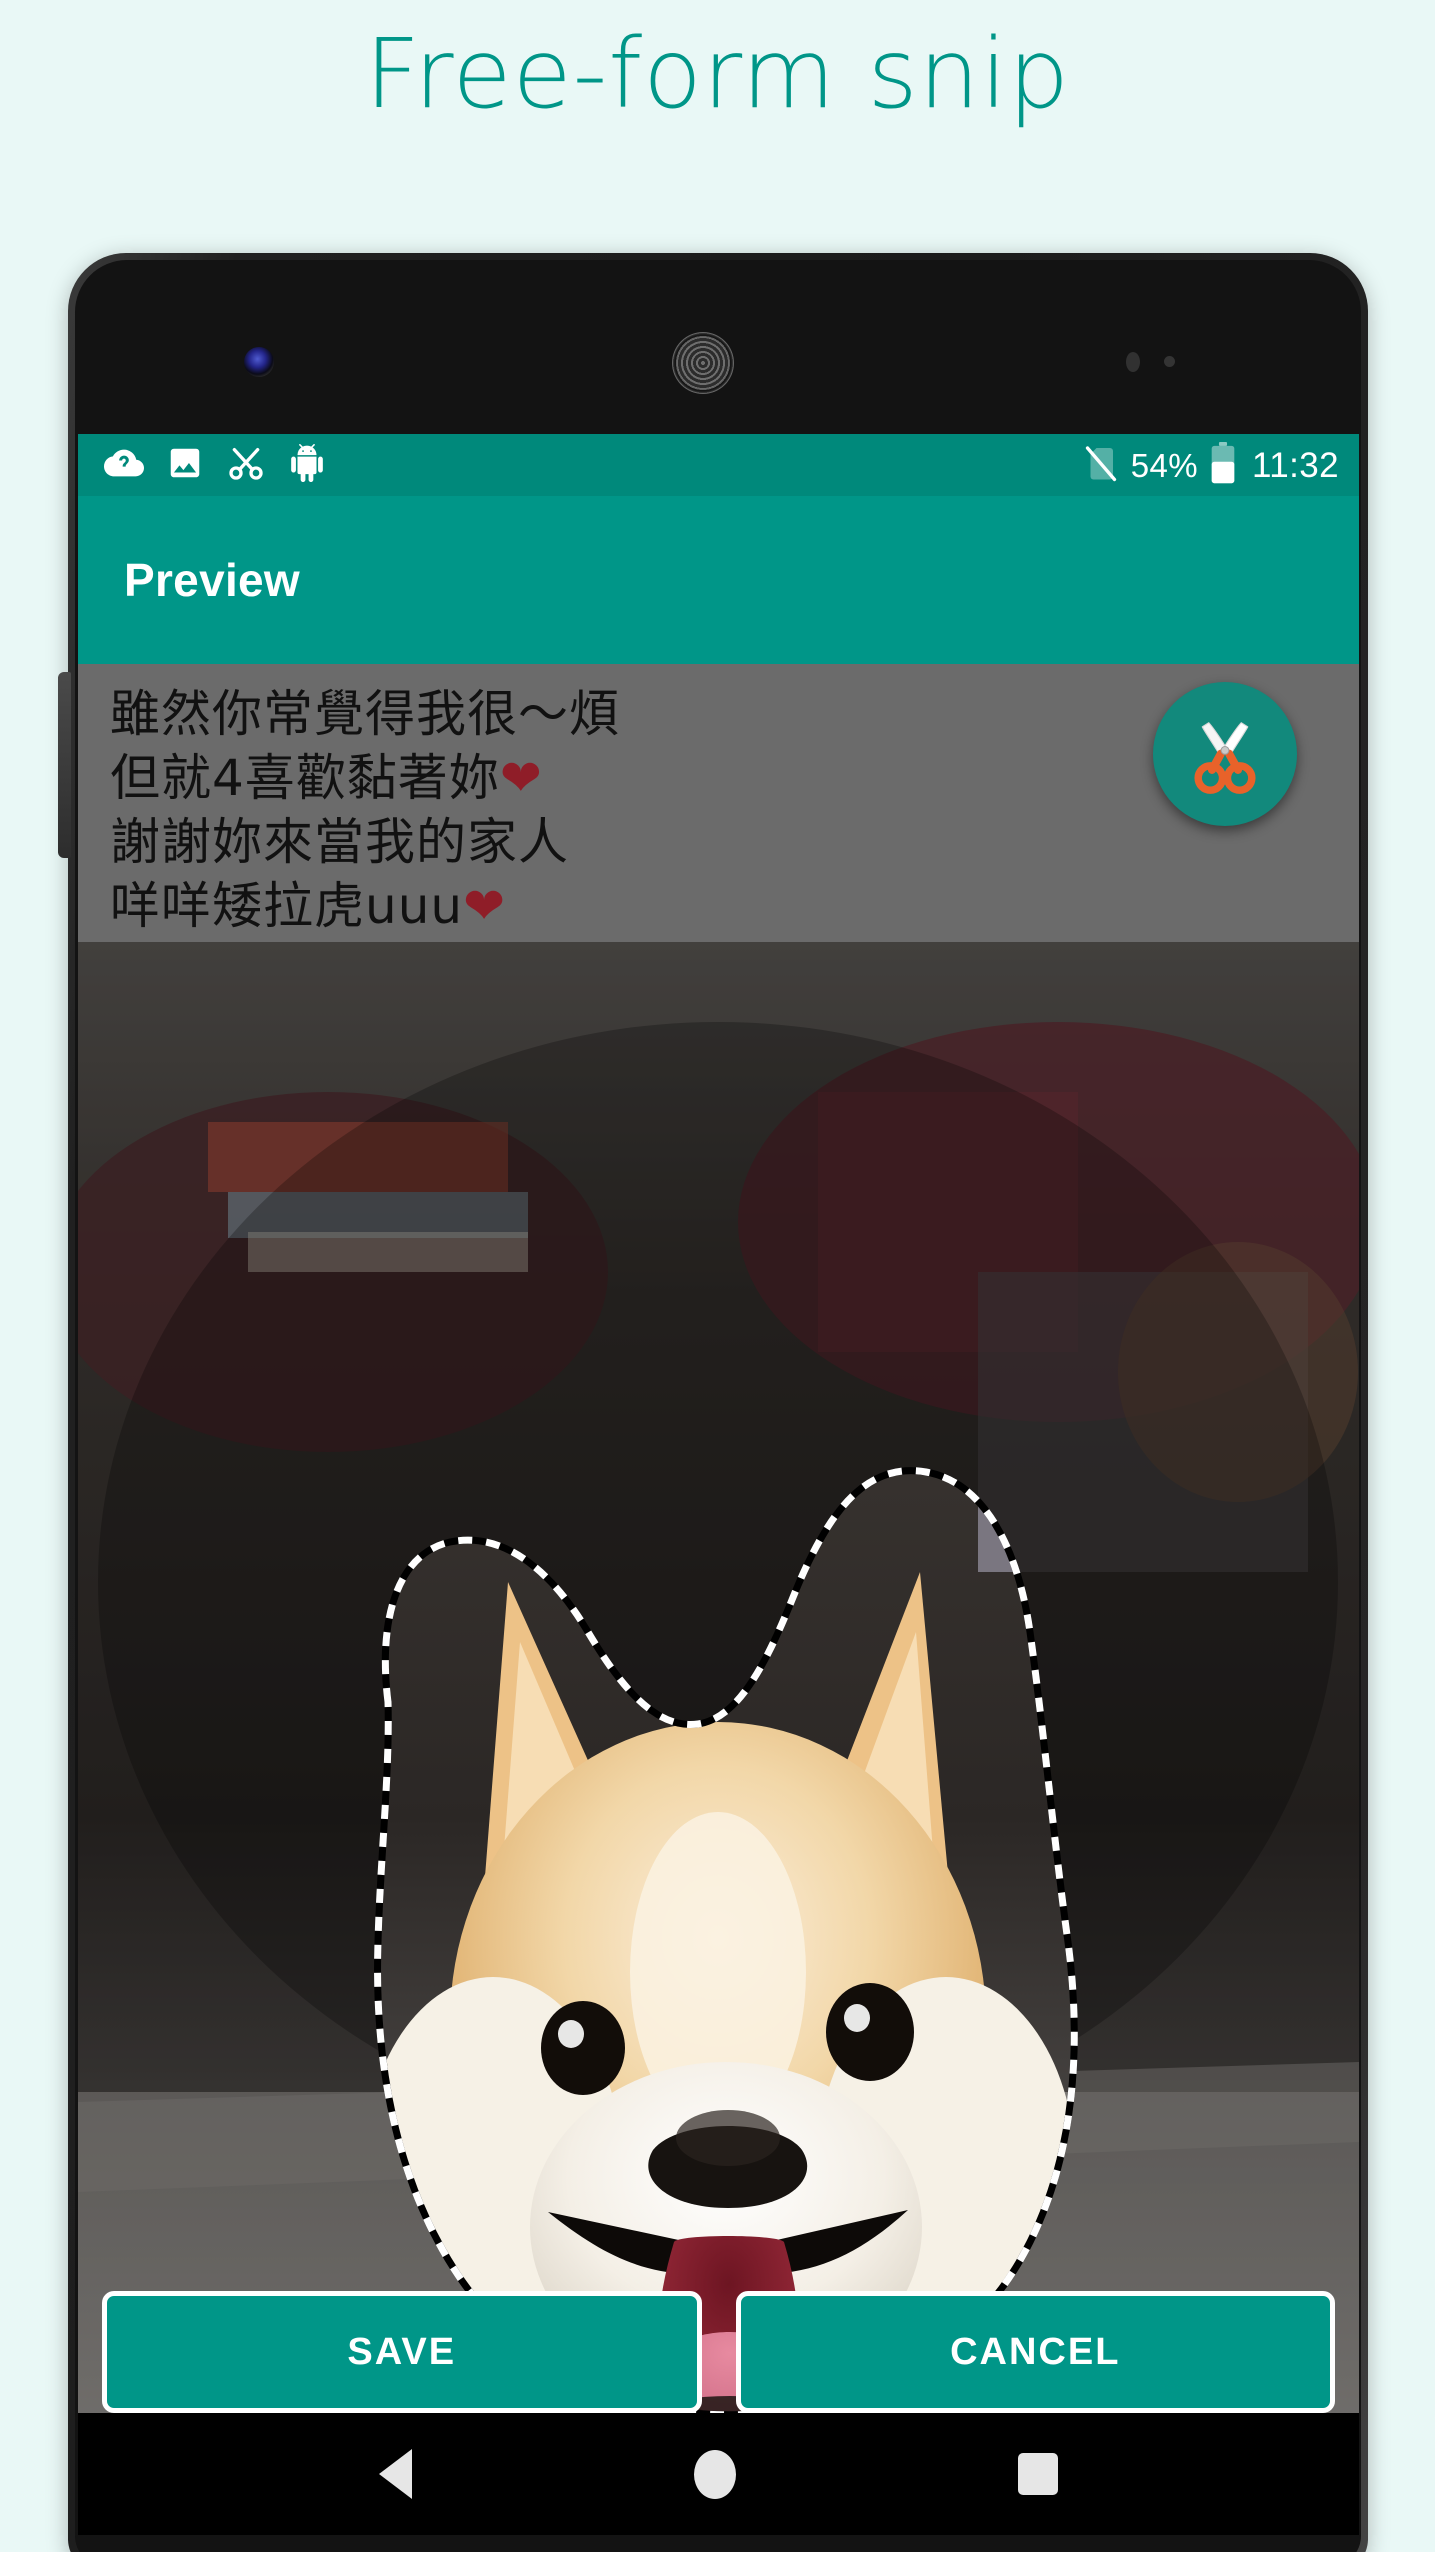 The height and width of the screenshot is (2552, 1435). Describe the element at coordinates (717, 74) in the screenshot. I see `page-title: Free-form snip` at that location.